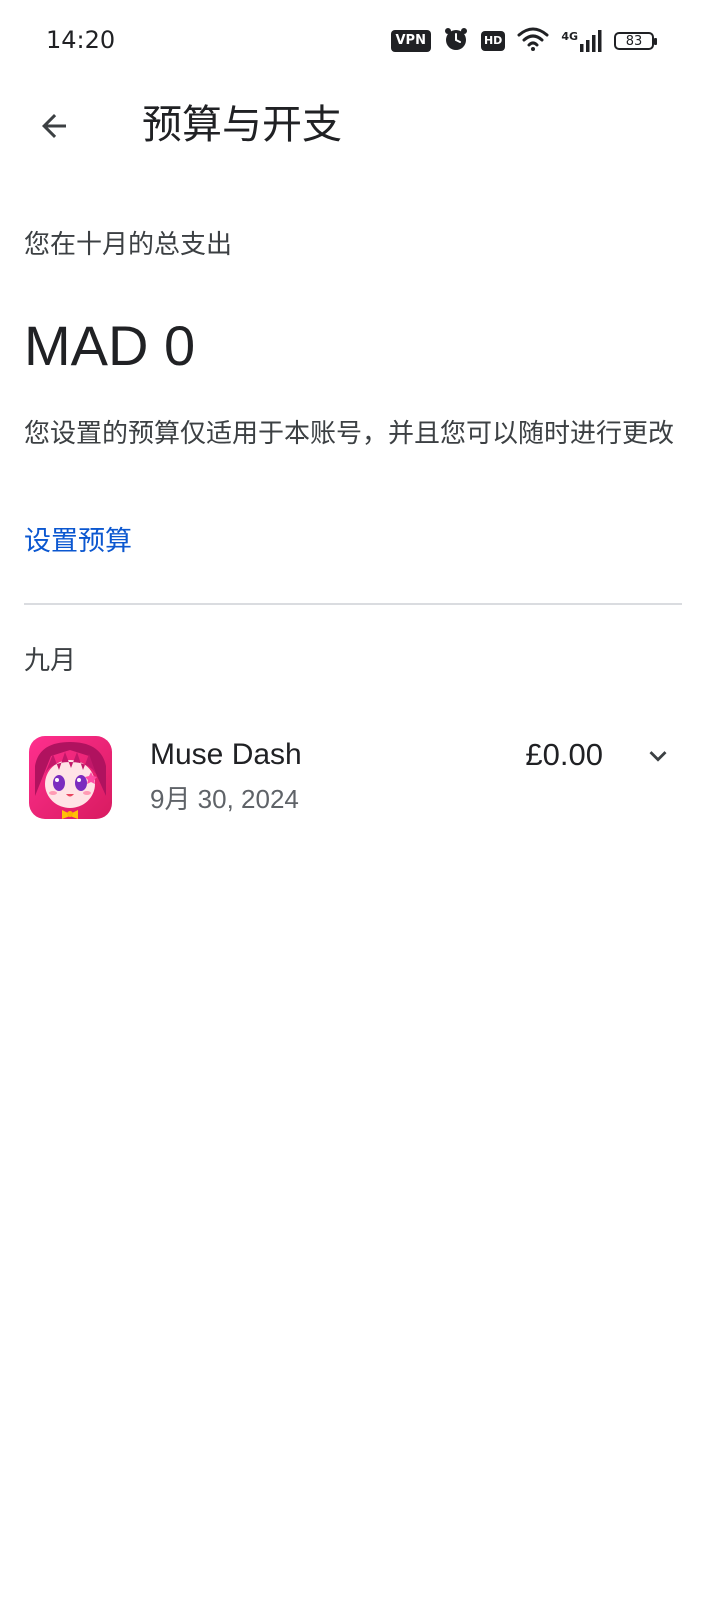 The image size is (720, 1600). I want to click on status-time: 14:20, so click(81, 40).